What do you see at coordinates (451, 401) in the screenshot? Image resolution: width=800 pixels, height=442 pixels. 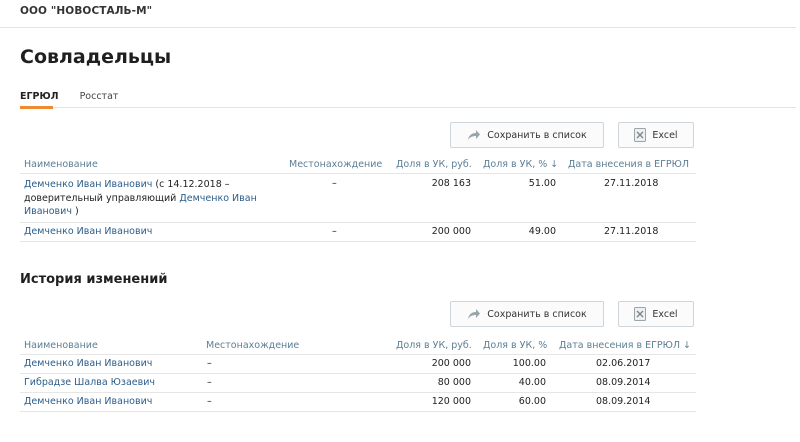 I see `share-rub-cell: 120 000` at bounding box center [451, 401].